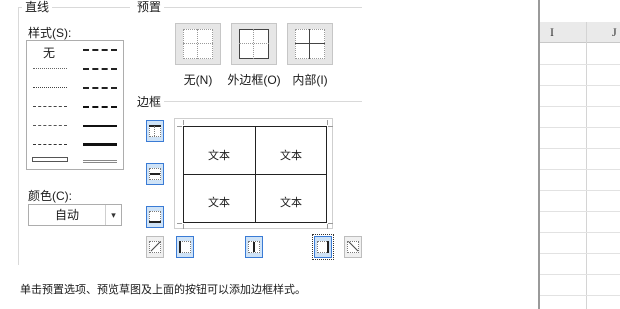 The image size is (620, 309). Describe the element at coordinates (100, 161) in the screenshot. I see `style-double` at that location.